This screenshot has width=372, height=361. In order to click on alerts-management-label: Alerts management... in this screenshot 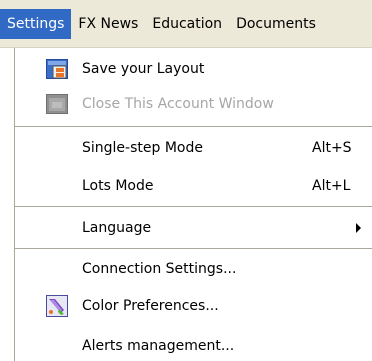, I will do `click(158, 346)`.